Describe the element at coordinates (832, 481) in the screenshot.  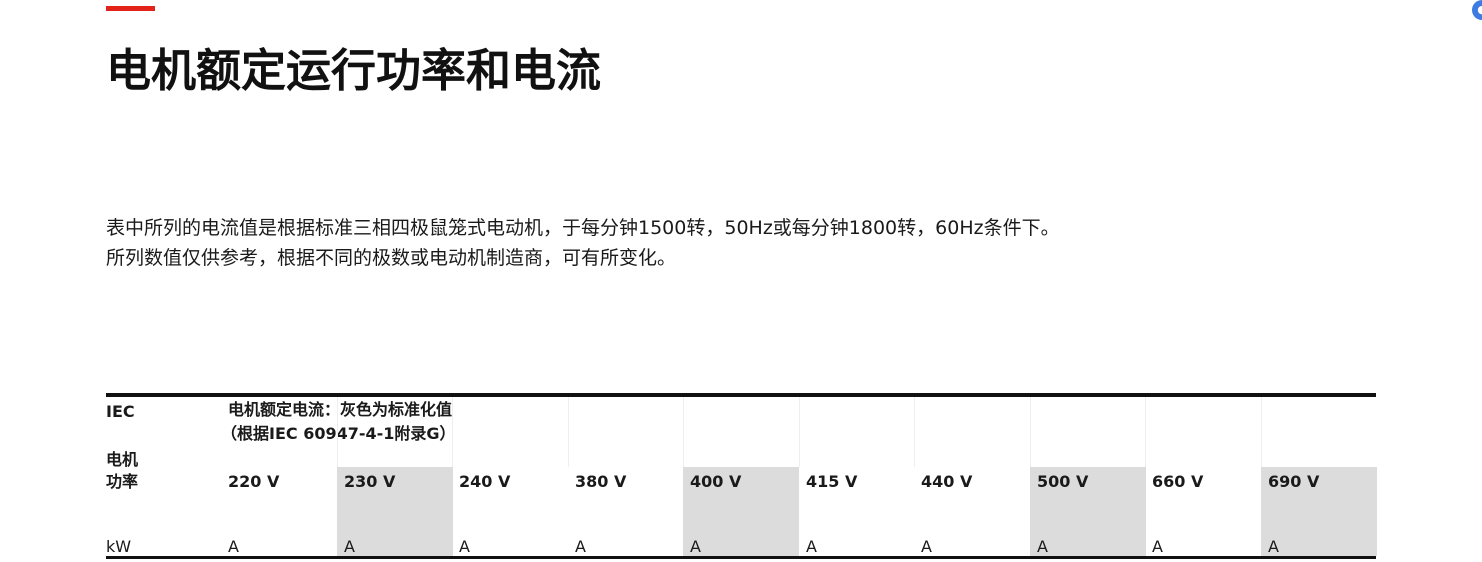
I see `voltage-header: 415 V` at that location.